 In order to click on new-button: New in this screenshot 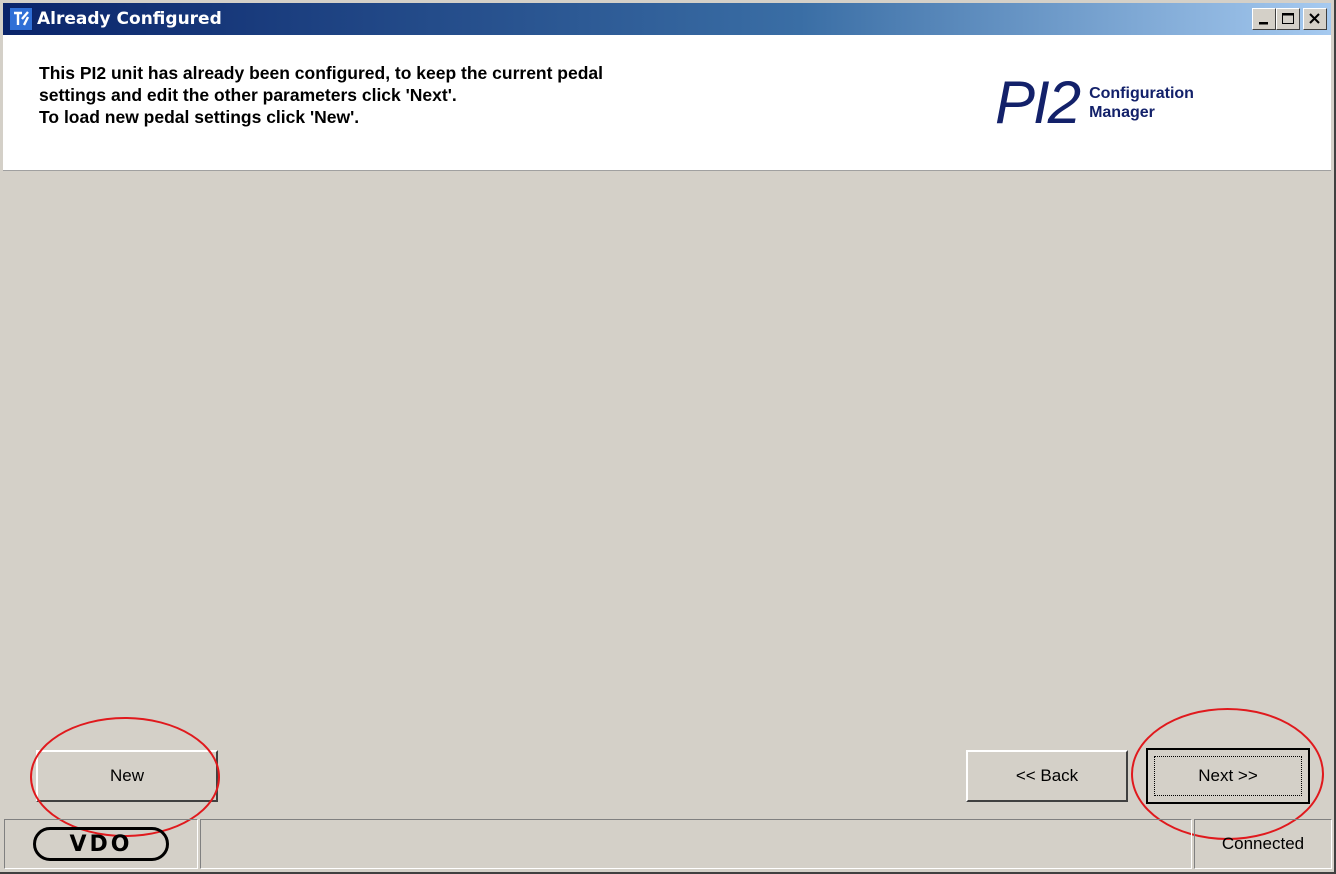, I will do `click(127, 776)`.